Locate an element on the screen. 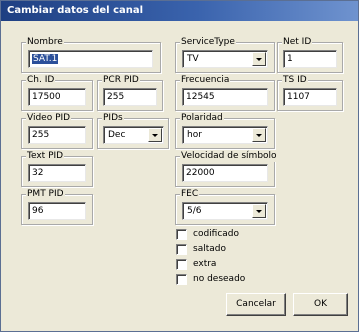 The width and height of the screenshot is (359, 332). nombre-group: Nombre SAT.1 is located at coordinates (91, 55).